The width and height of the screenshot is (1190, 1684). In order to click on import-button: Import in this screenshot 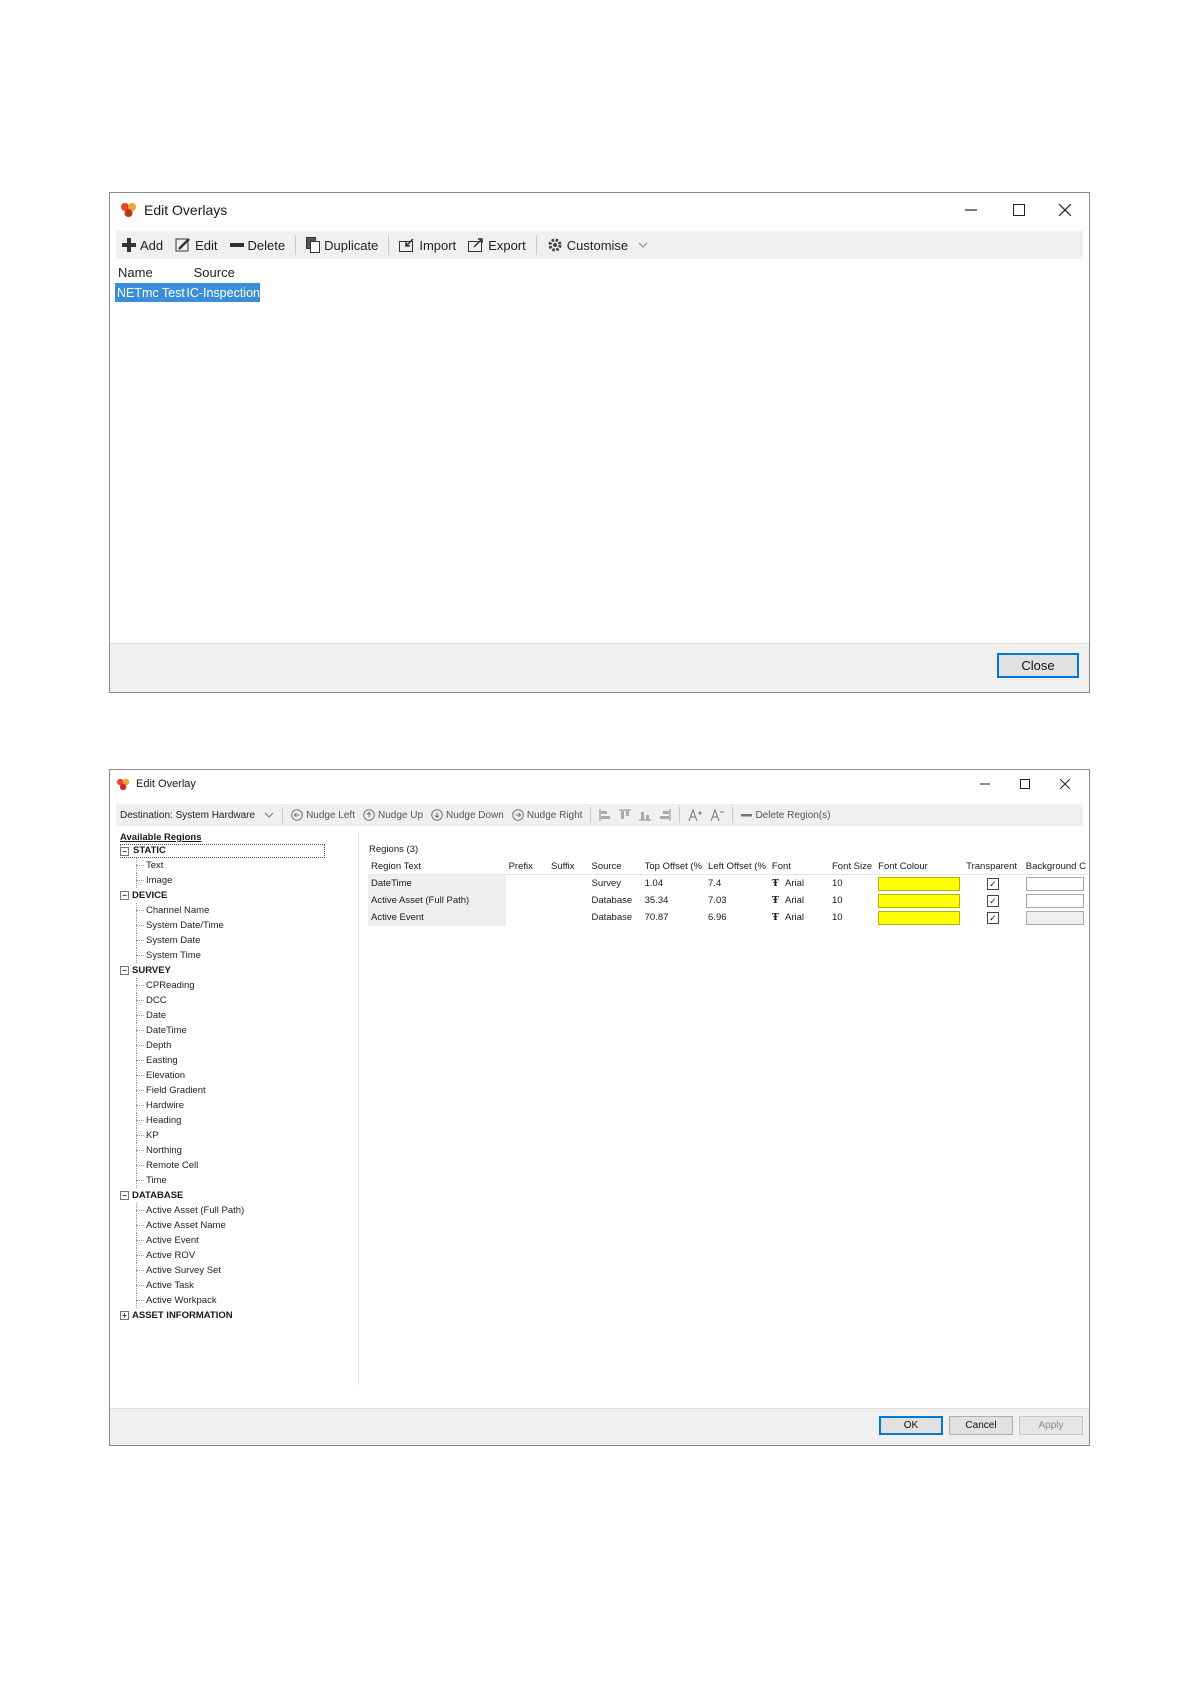, I will do `click(427, 245)`.